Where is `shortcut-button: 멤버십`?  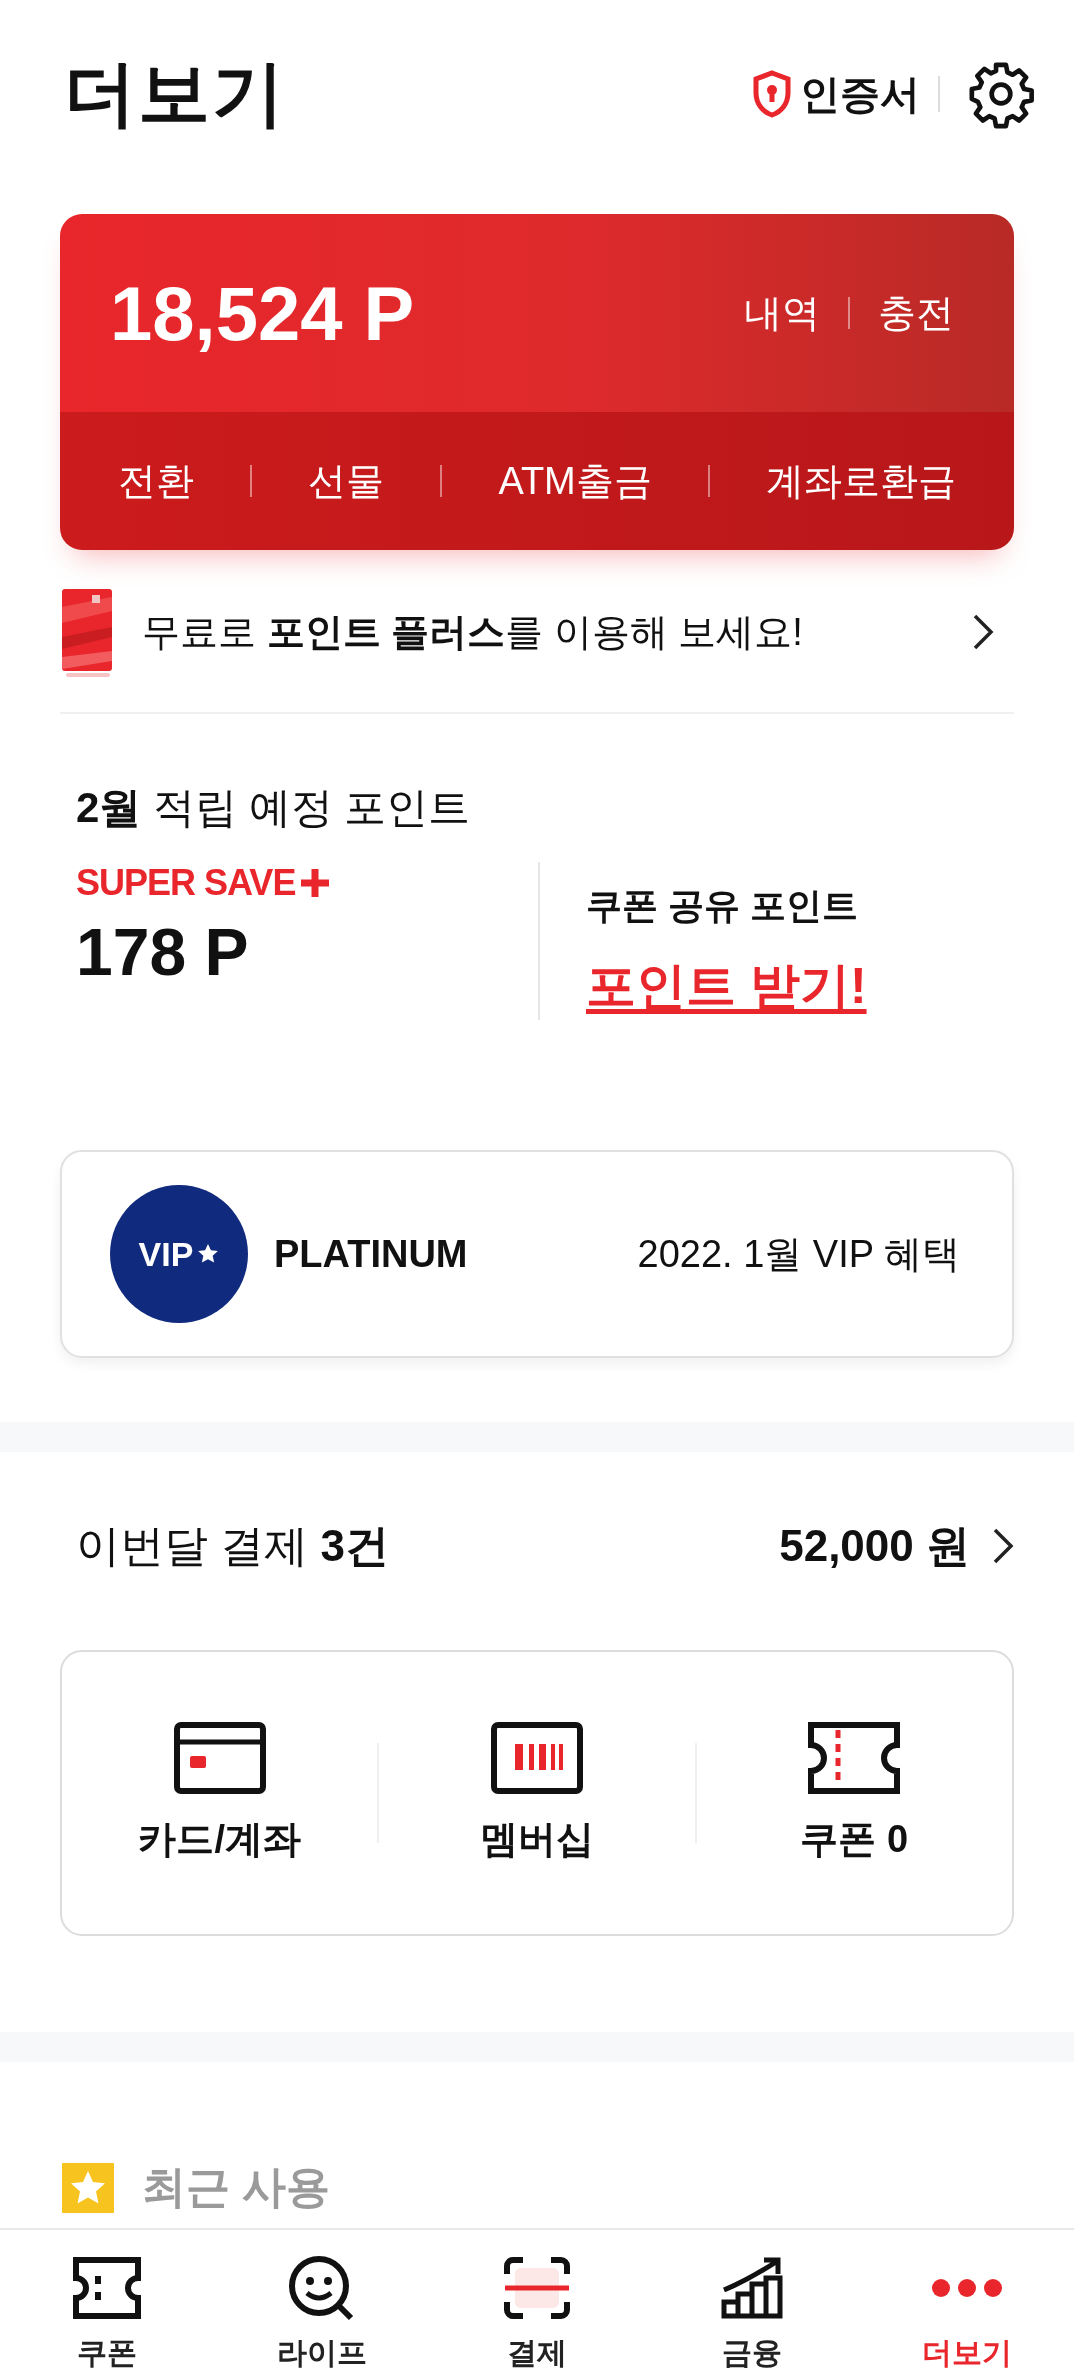 shortcut-button: 멤버십 is located at coordinates (537, 1793).